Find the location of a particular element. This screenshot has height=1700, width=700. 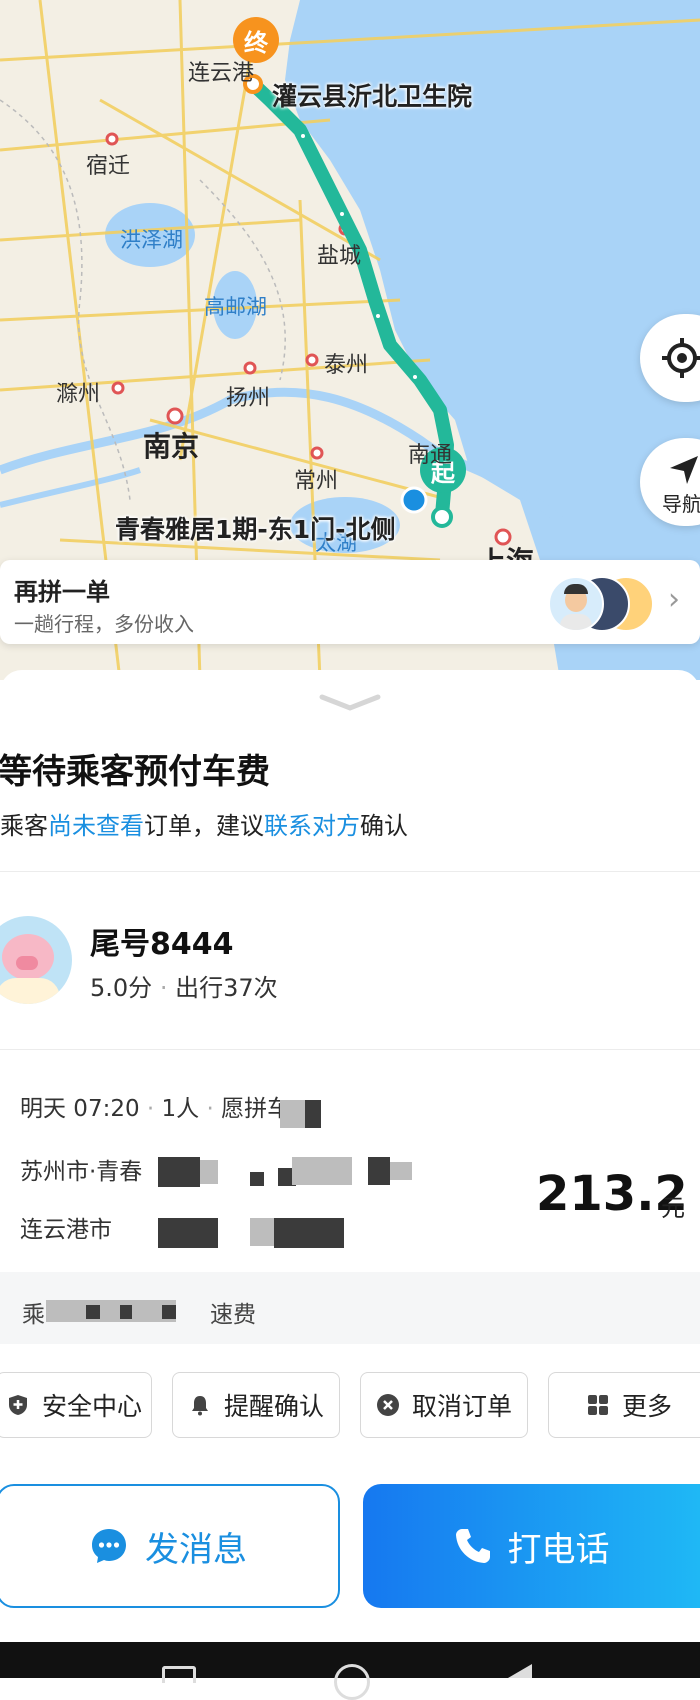

status-desc-text: 确认 is located at coordinates (384, 826).